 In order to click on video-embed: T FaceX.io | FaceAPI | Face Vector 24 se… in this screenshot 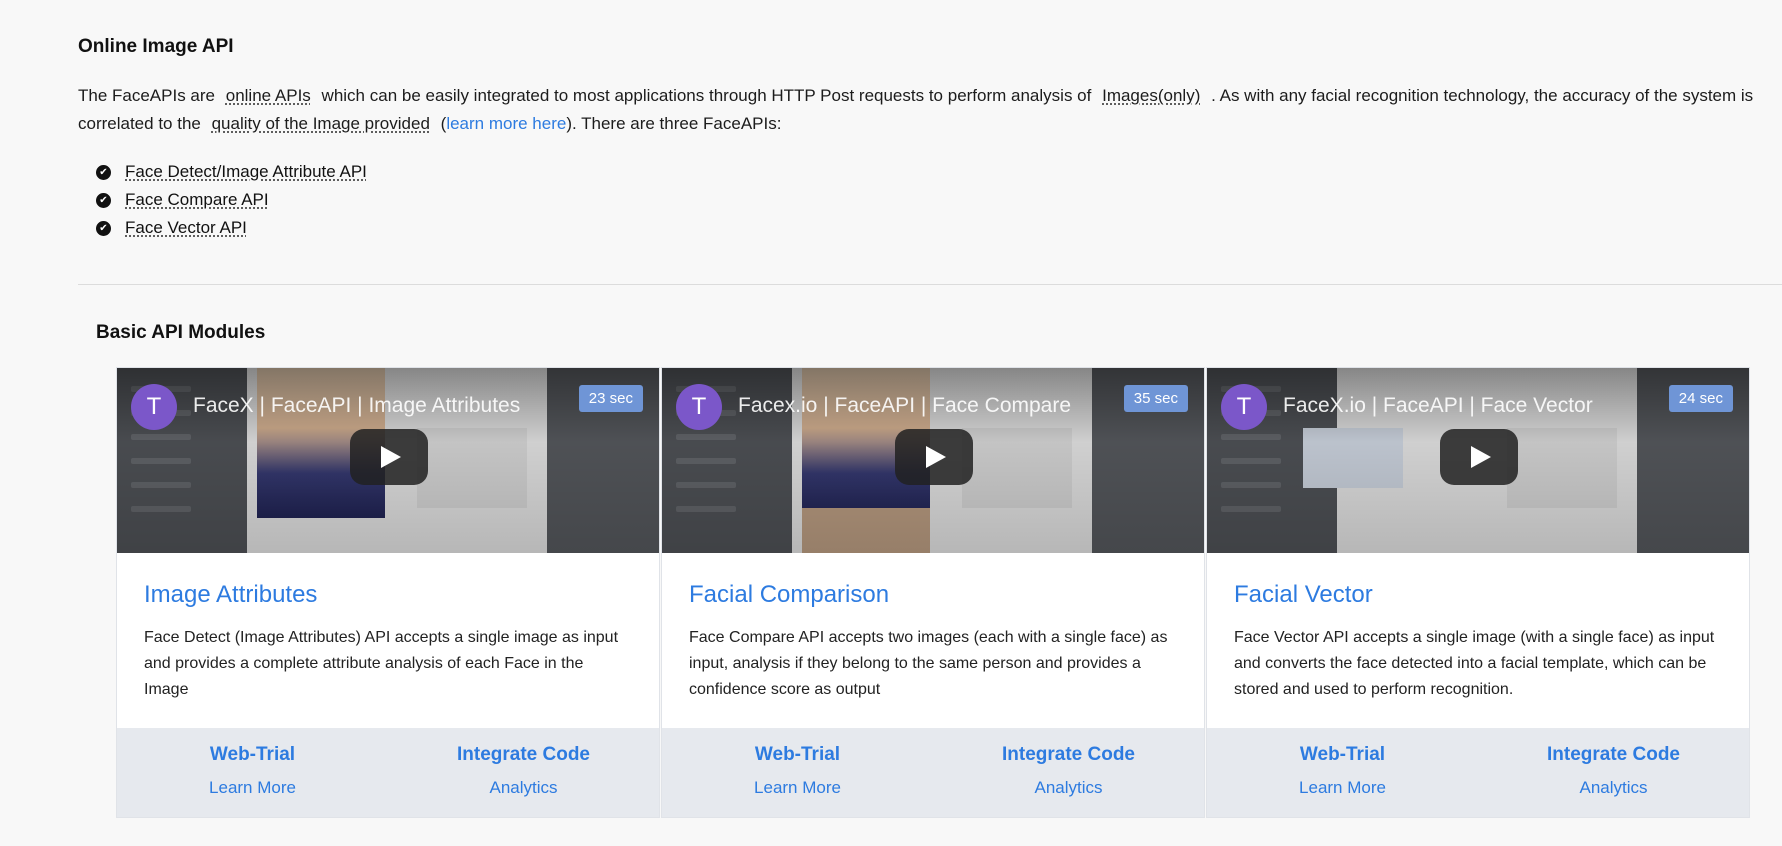, I will do `click(1478, 460)`.